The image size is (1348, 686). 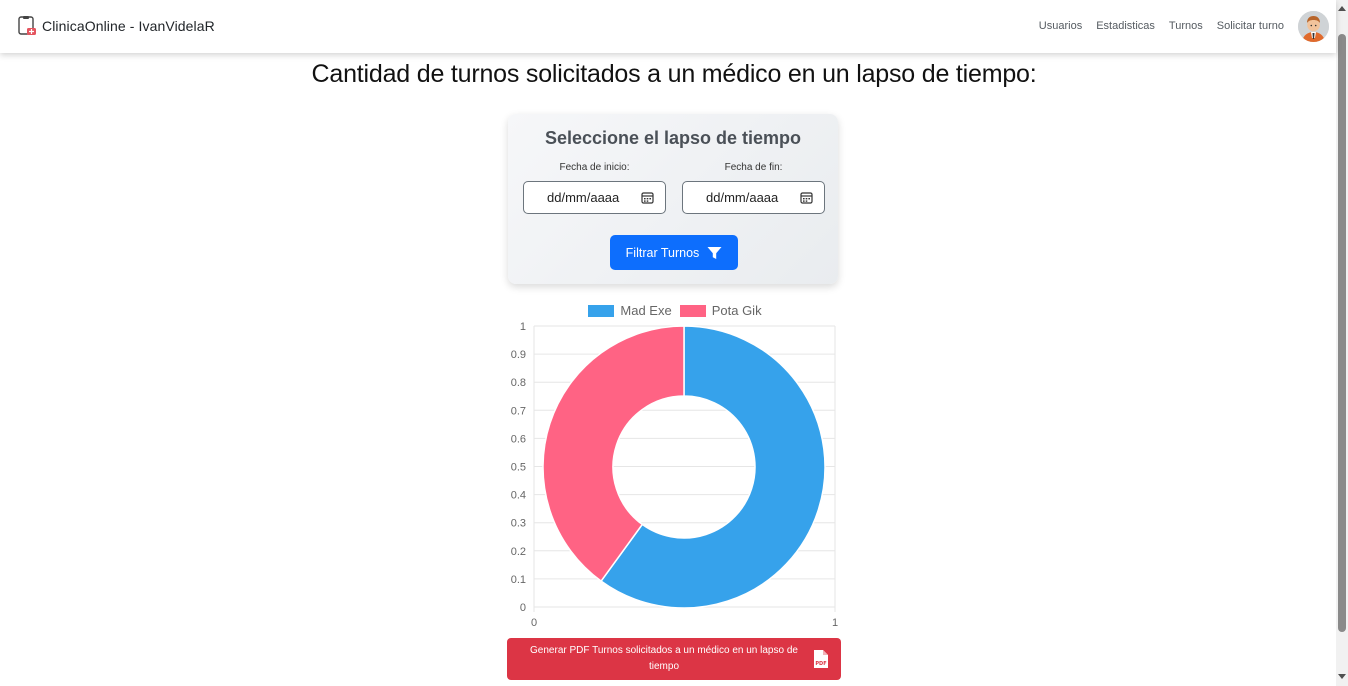 I want to click on start-date-value: dd/mm/aaaa, so click(x=583, y=197).